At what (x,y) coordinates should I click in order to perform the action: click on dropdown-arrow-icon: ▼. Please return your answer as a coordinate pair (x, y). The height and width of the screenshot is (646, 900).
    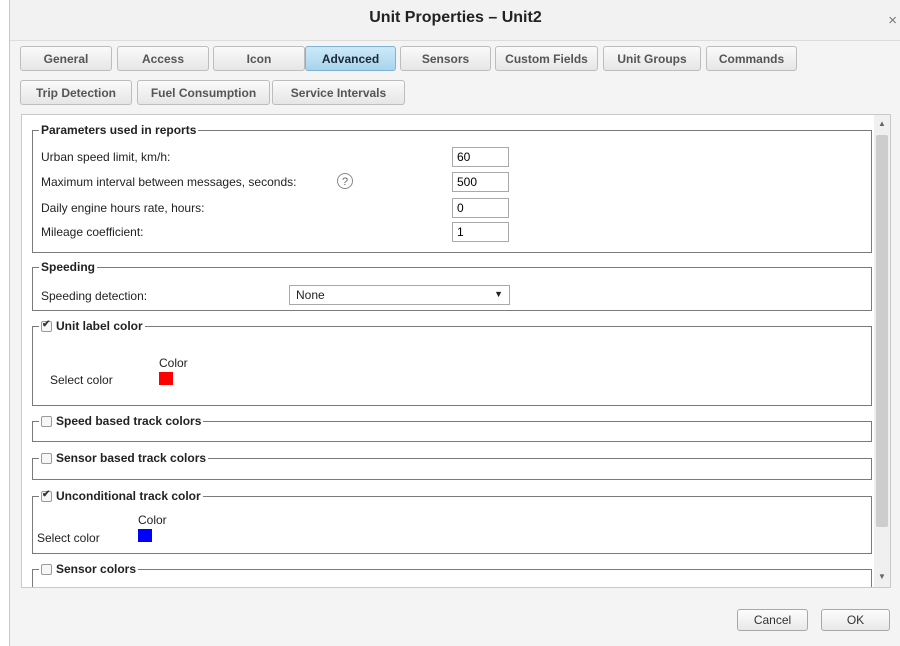
    Looking at the image, I should click on (498, 294).